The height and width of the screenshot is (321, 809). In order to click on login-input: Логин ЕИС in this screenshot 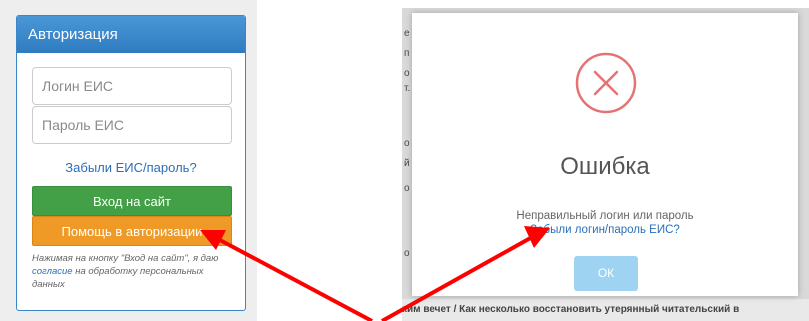, I will do `click(132, 86)`.